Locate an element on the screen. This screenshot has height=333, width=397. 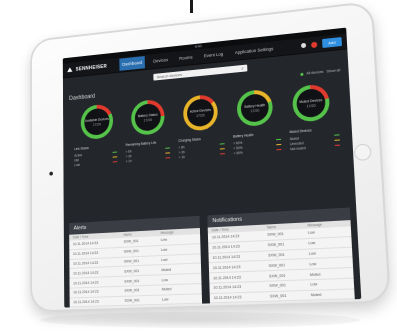
home-button is located at coordinates (362, 152).